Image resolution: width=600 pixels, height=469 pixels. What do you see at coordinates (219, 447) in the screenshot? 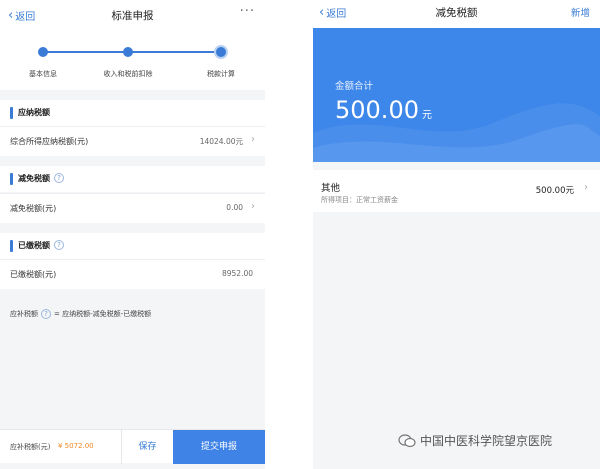
I see `submit-declaration-button: 提交申报` at bounding box center [219, 447].